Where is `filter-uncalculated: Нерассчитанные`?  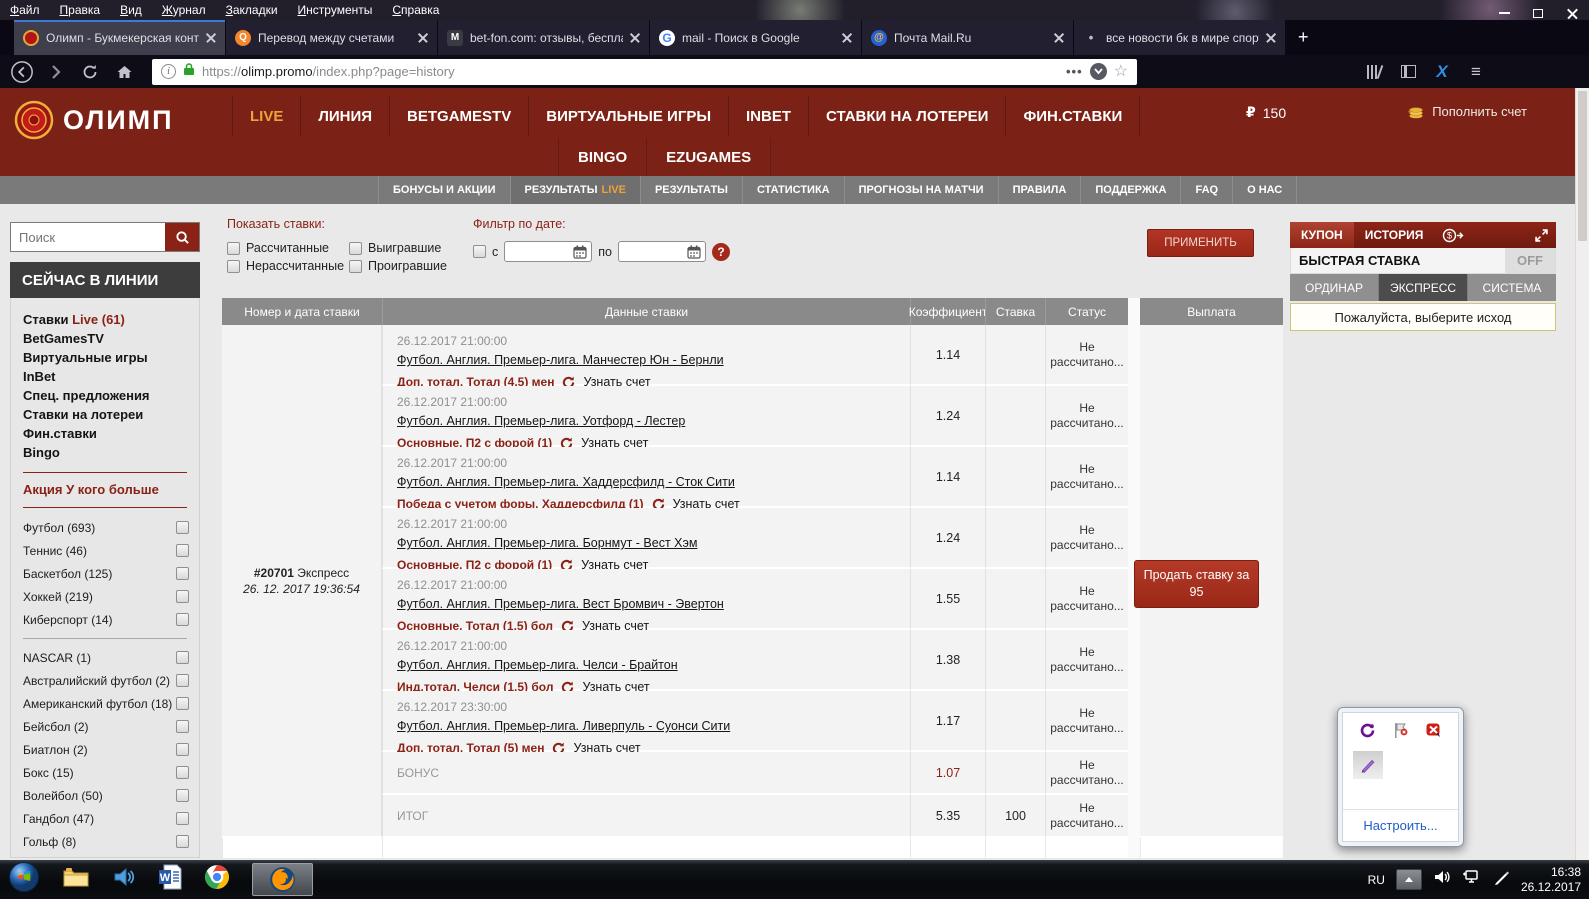 filter-uncalculated: Нерассчитанные is located at coordinates (285, 266).